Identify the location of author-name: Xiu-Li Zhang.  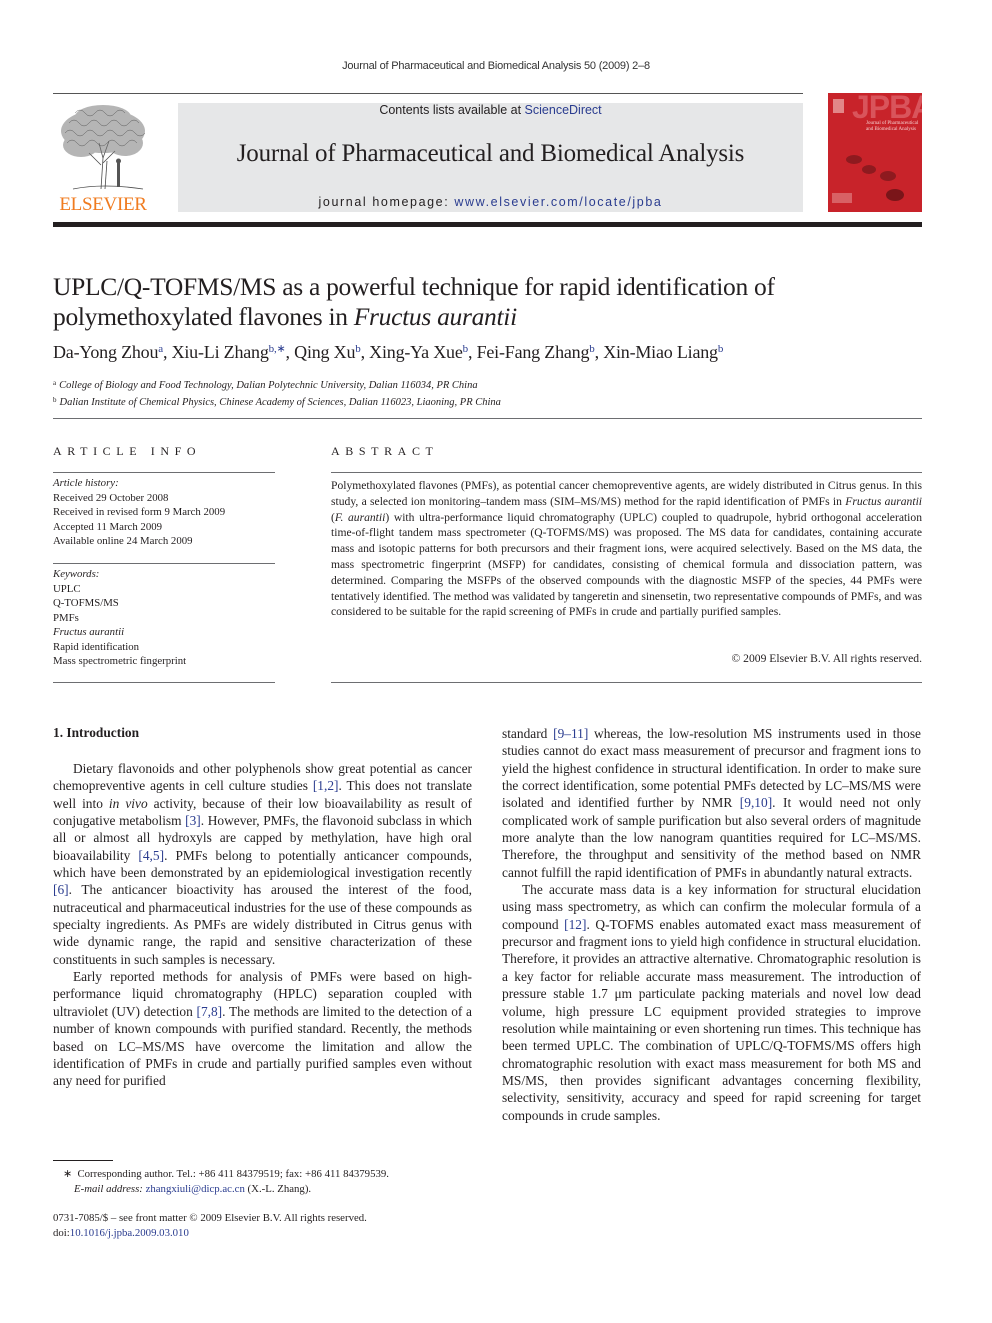
(220, 352).